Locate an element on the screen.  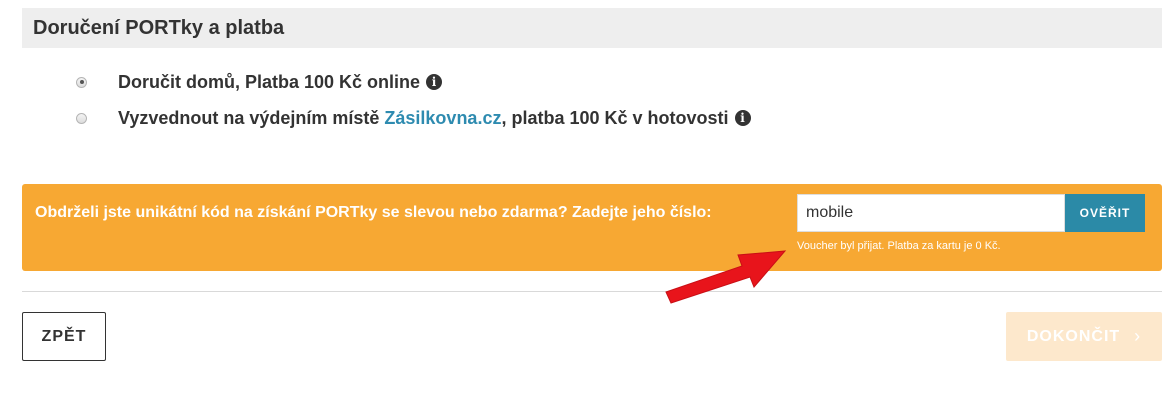
voucher-code-input is located at coordinates (931, 213).